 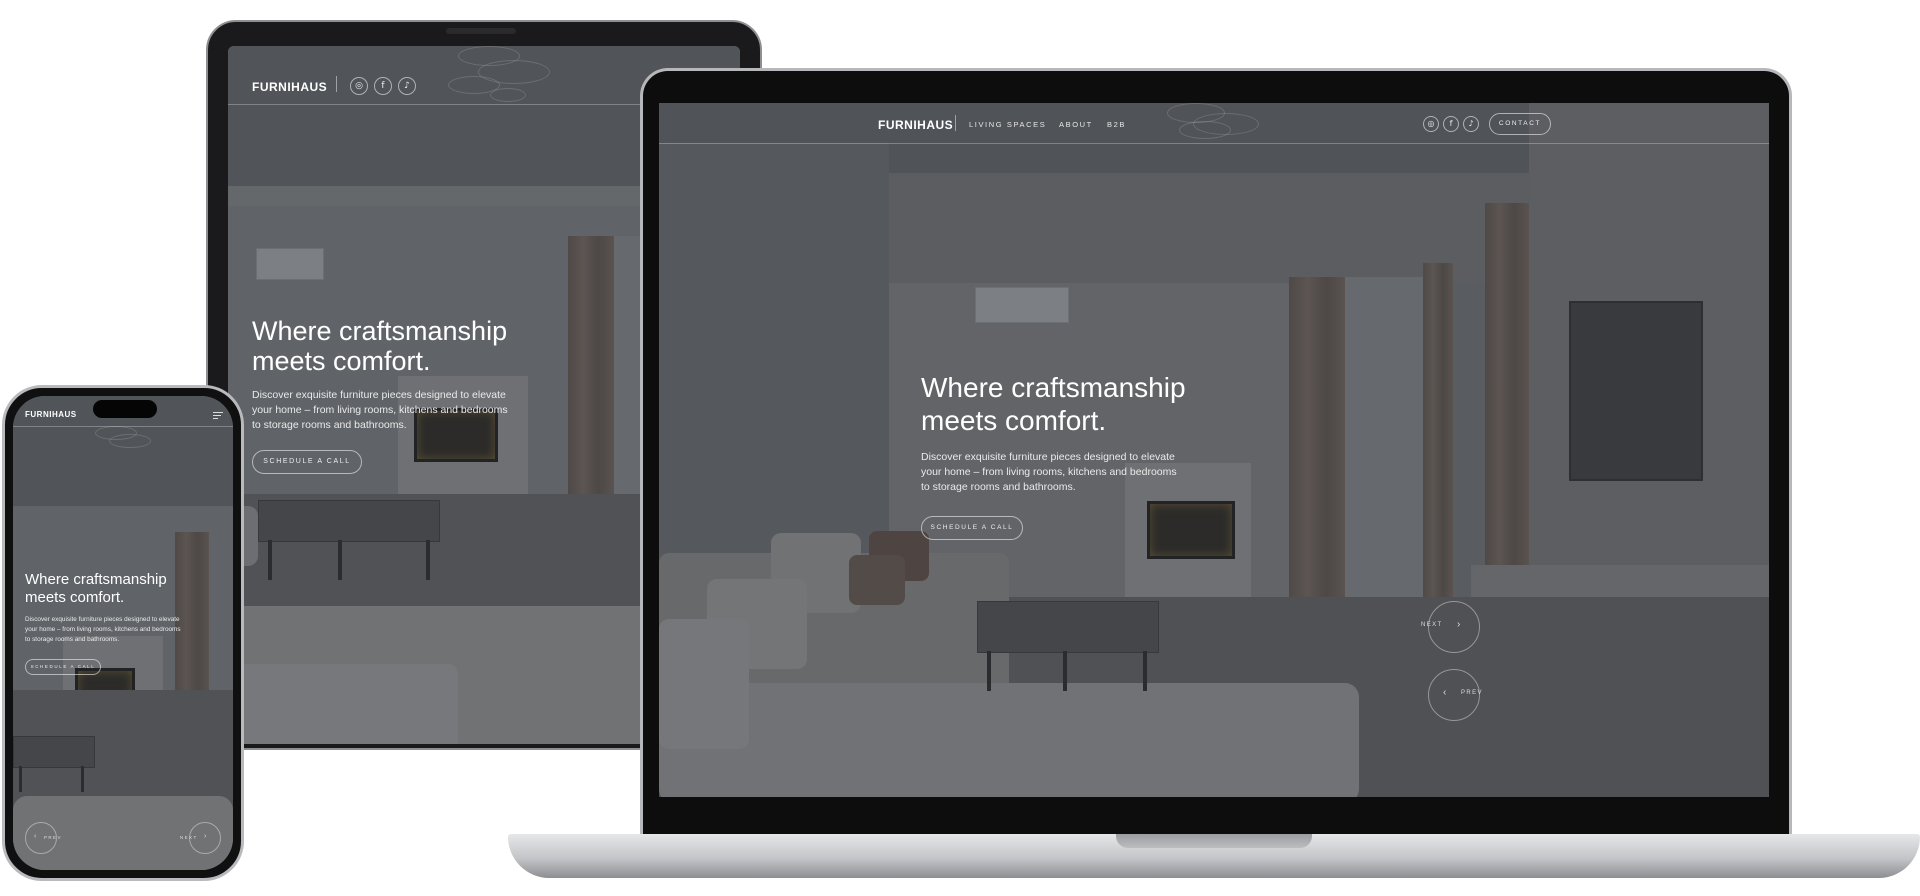 What do you see at coordinates (42, 838) in the screenshot?
I see `phone-slider-prev-button: ‹ PREV` at bounding box center [42, 838].